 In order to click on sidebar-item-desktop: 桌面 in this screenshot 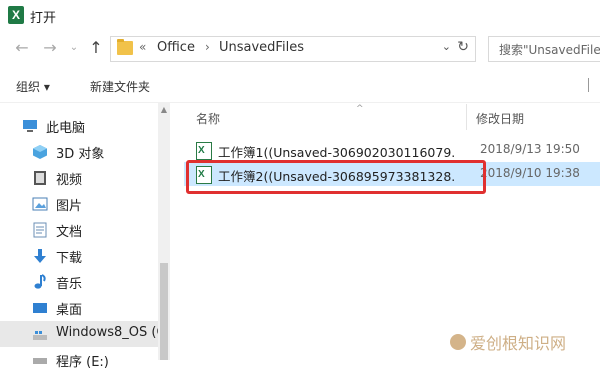, I will do `click(79, 308)`.